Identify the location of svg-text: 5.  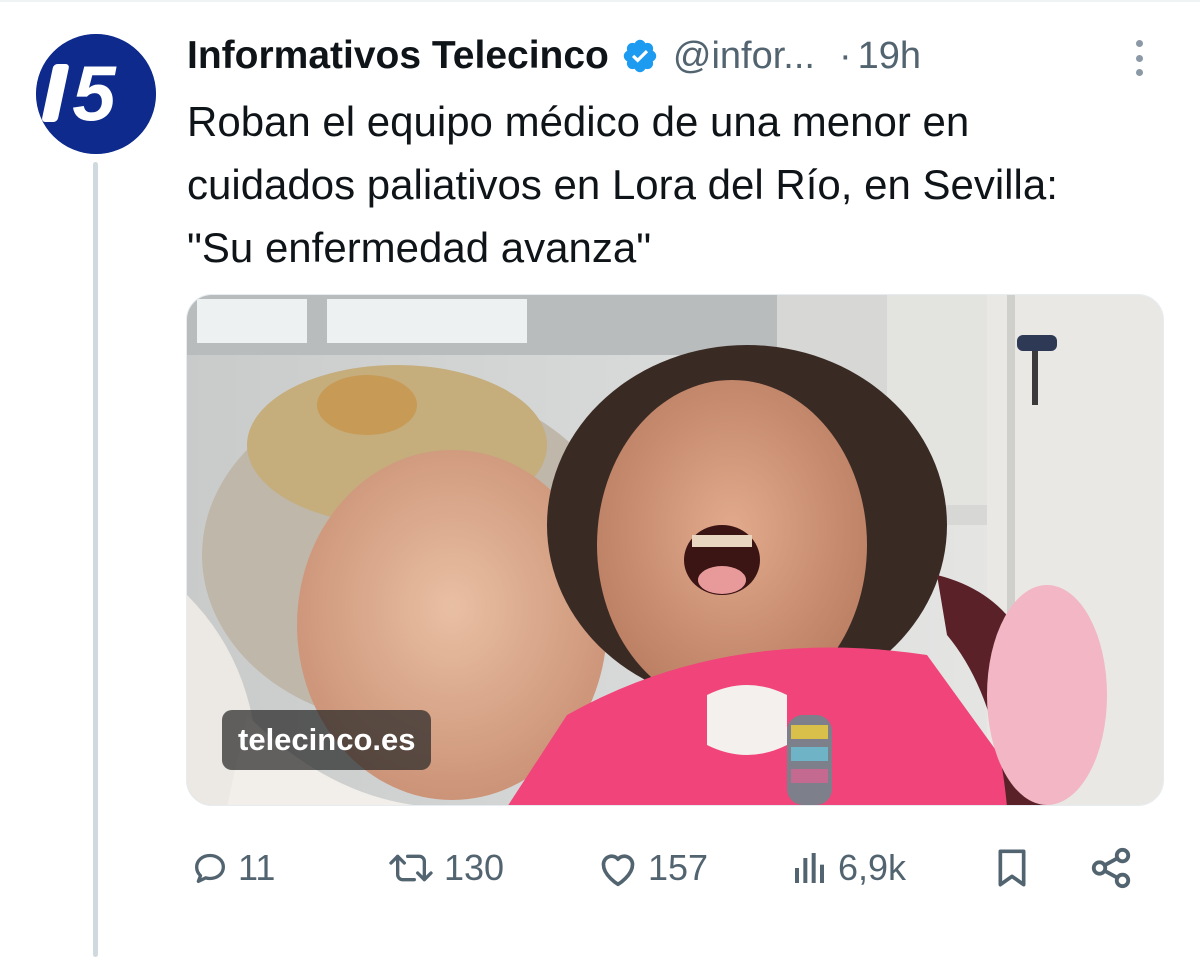
(94, 93).